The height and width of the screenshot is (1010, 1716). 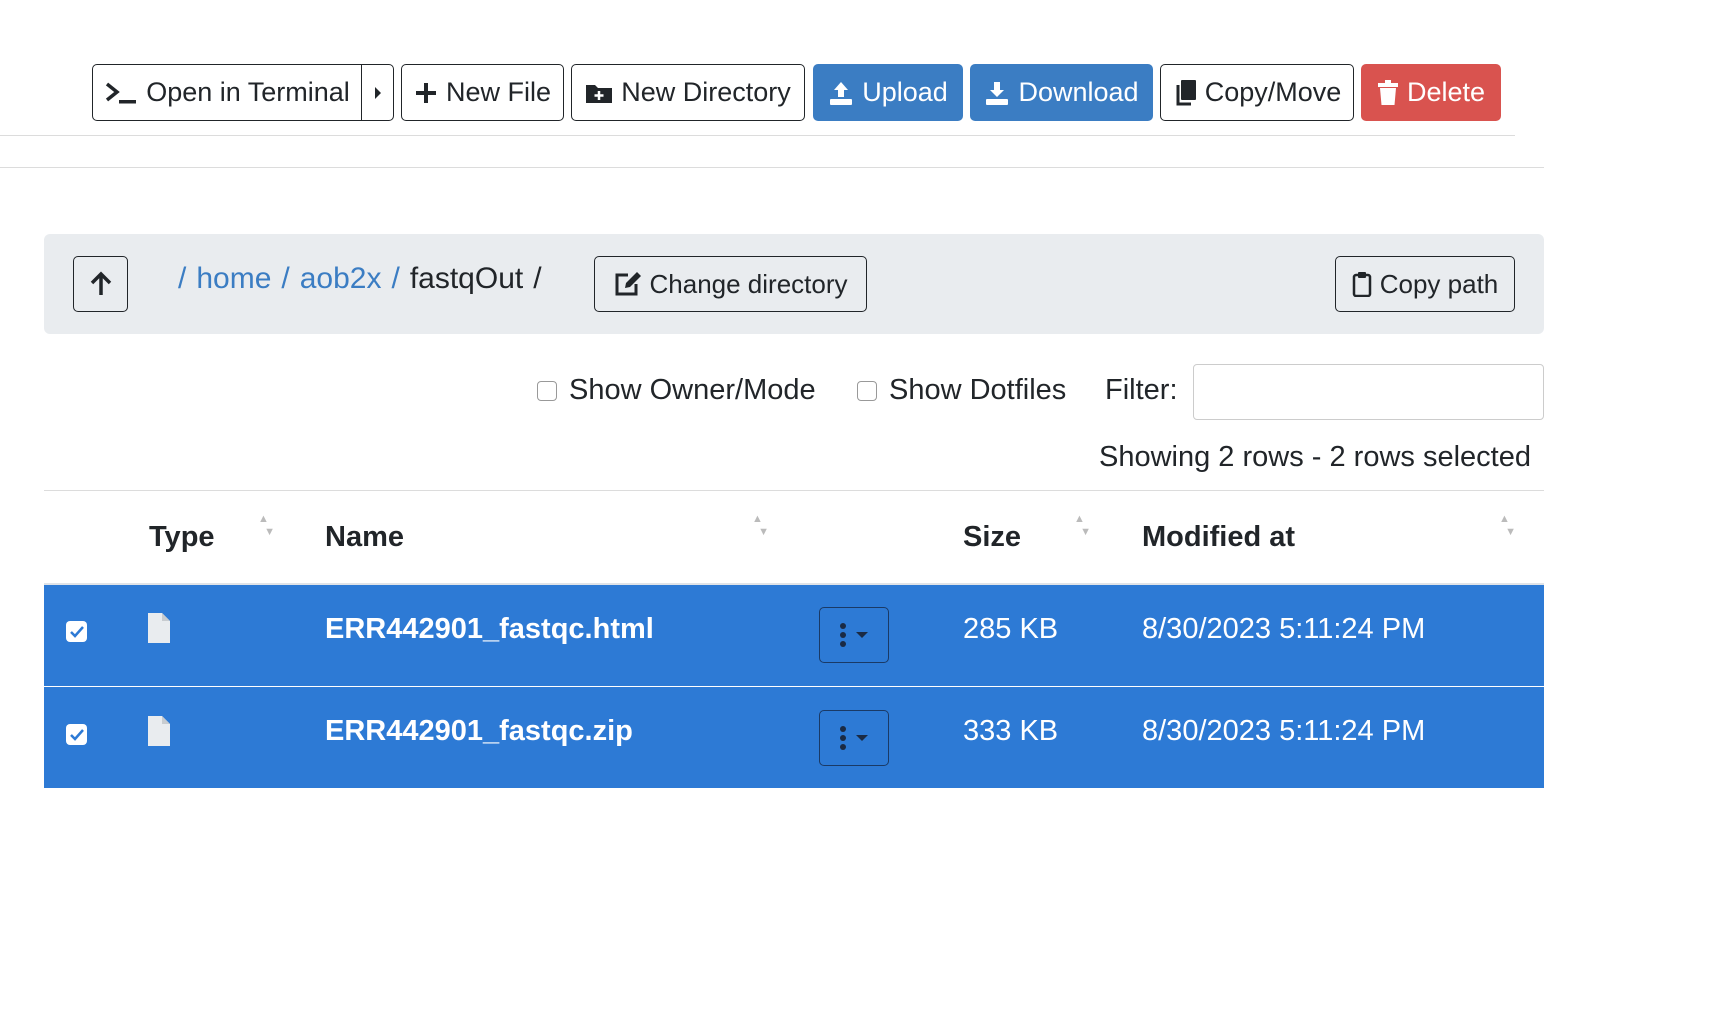 I want to click on breadcrumb: / home / aob2x / fastqOut /, so click(x=360, y=279).